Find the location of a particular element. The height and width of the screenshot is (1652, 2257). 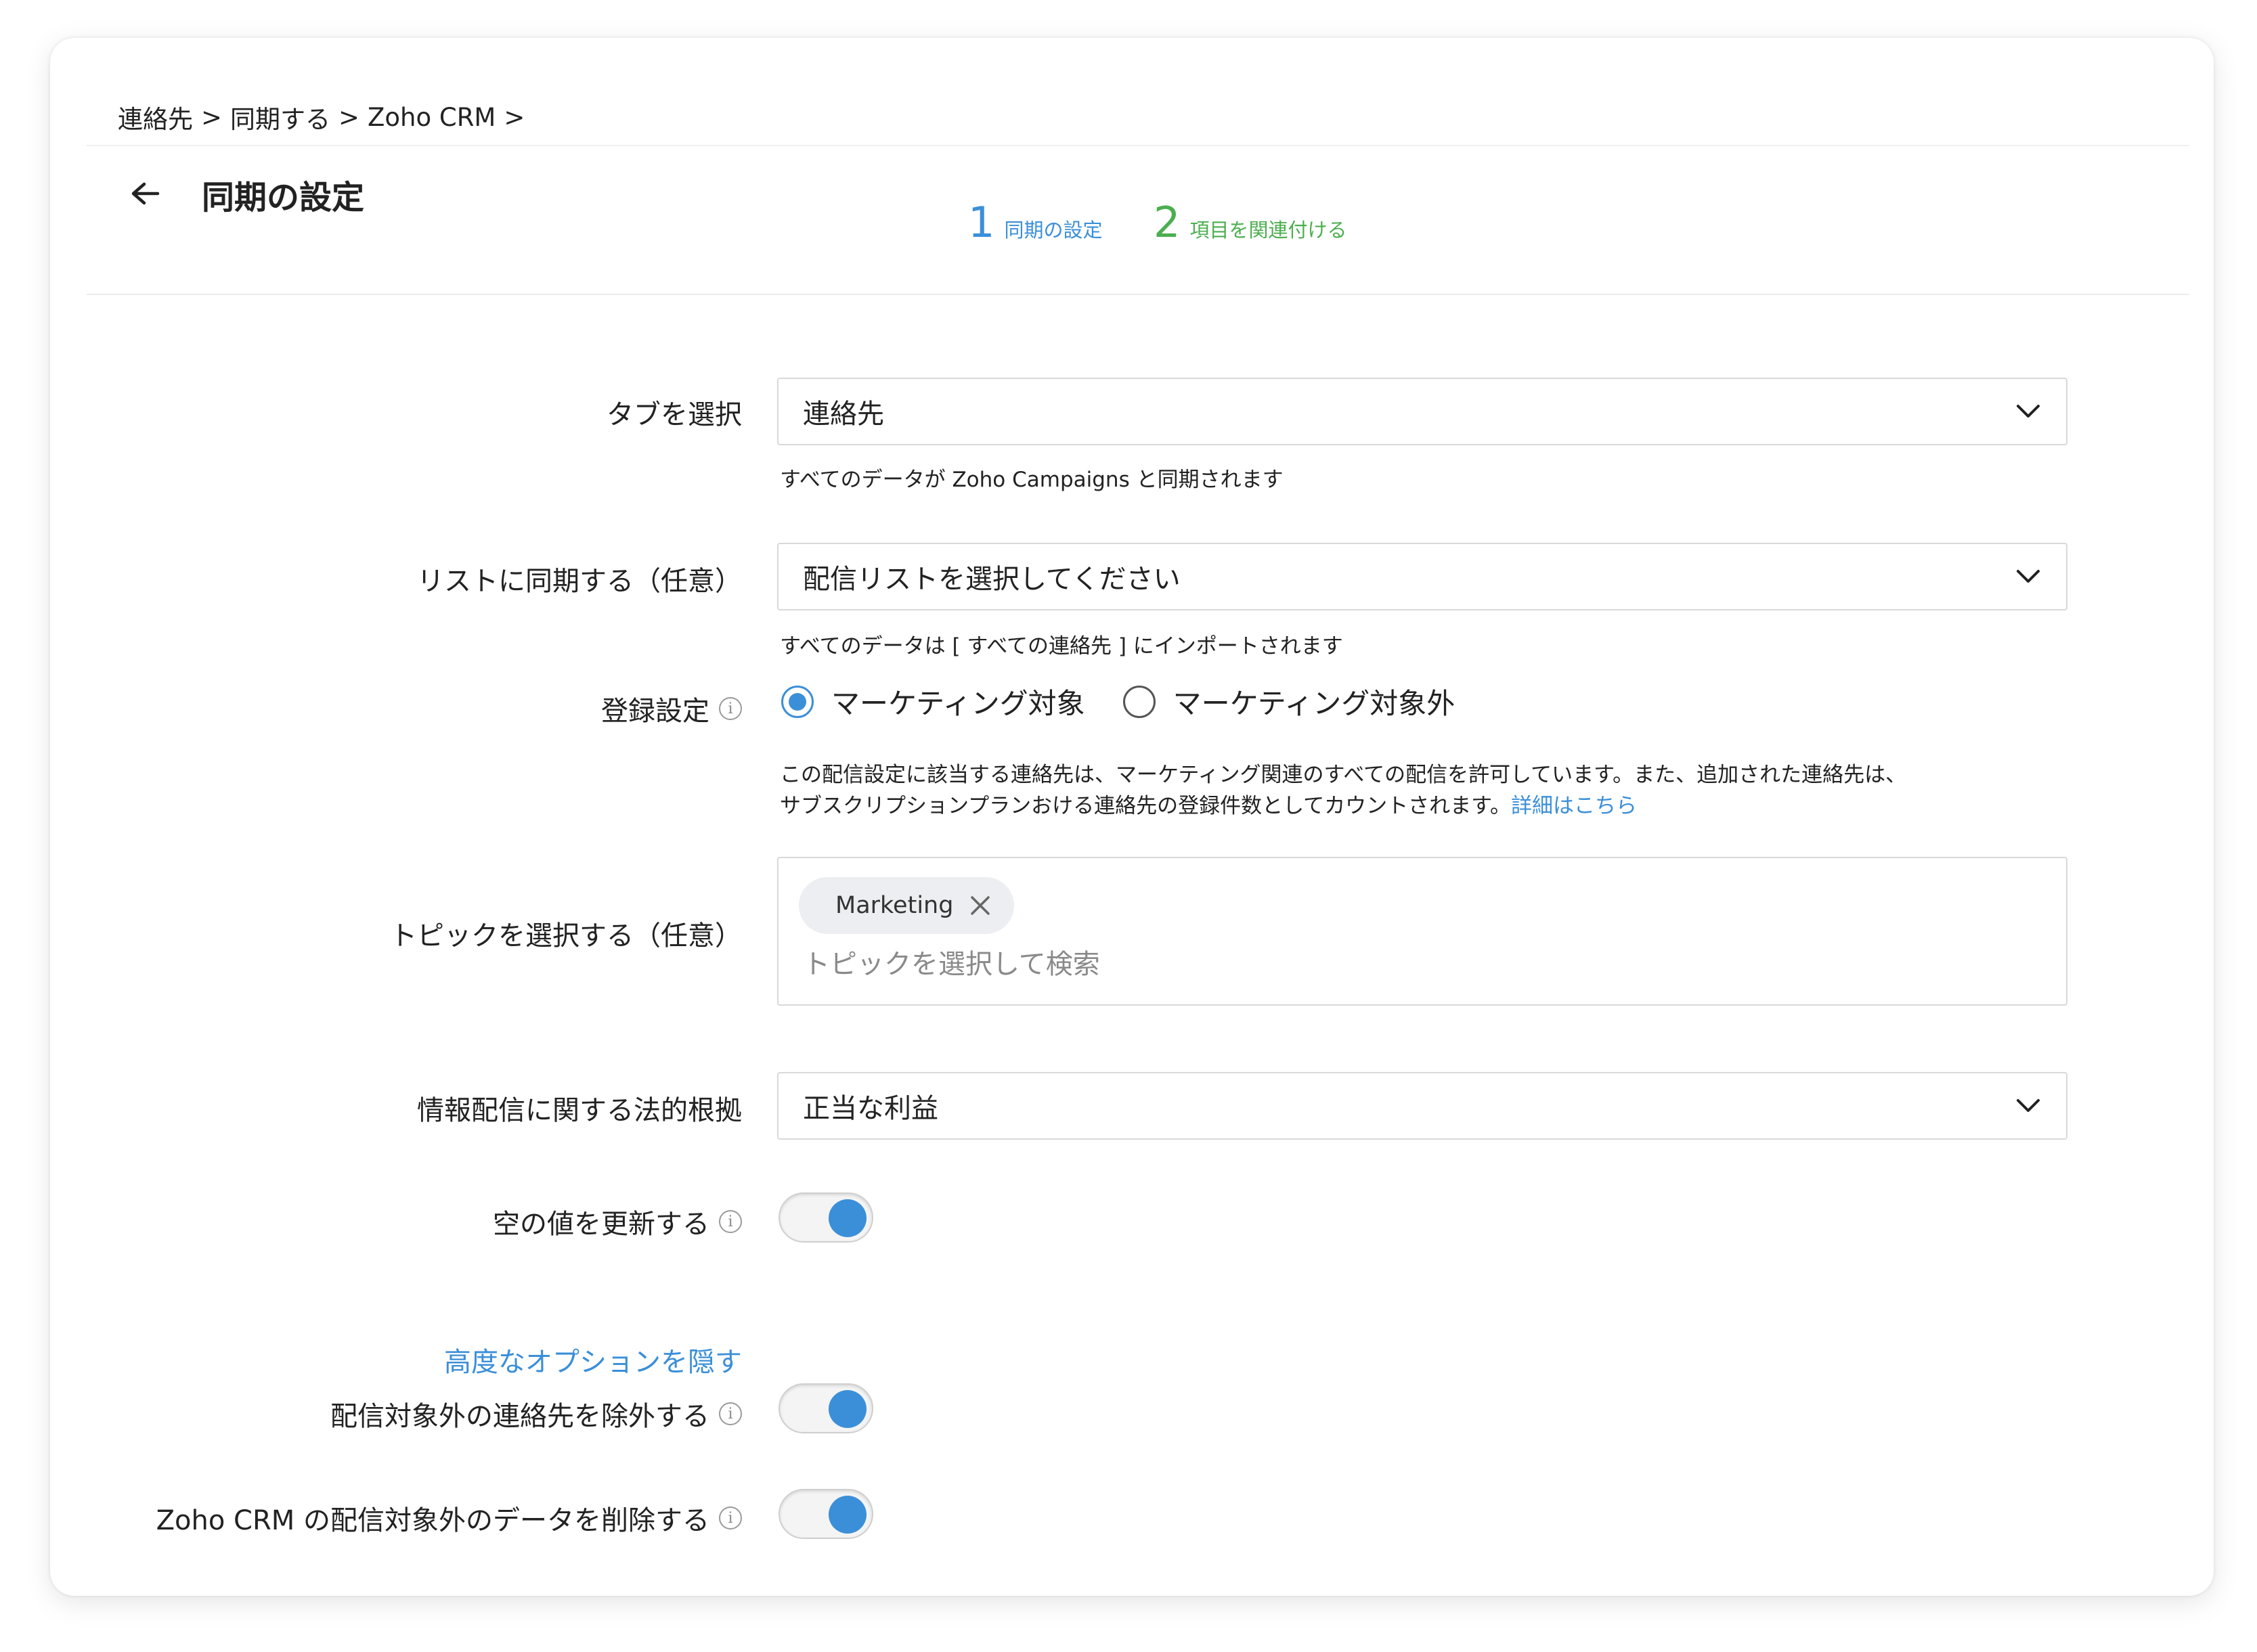

back-arrow-icon is located at coordinates (145, 193).